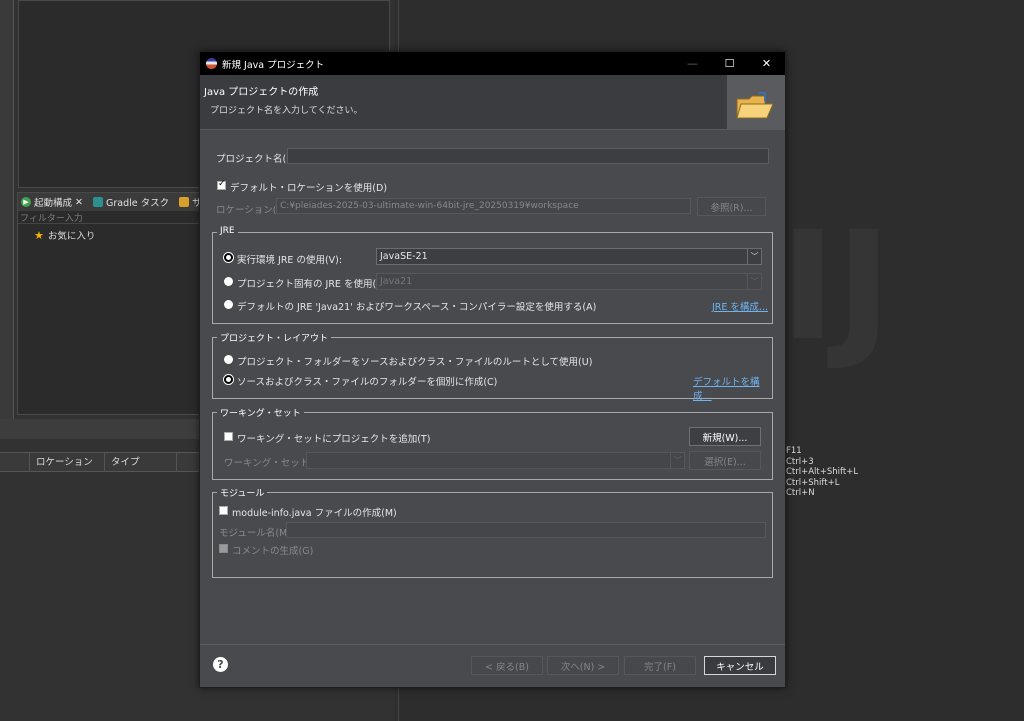 The width and height of the screenshot is (1024, 721). I want to click on add-to-working-set-checkbox, so click(228, 436).